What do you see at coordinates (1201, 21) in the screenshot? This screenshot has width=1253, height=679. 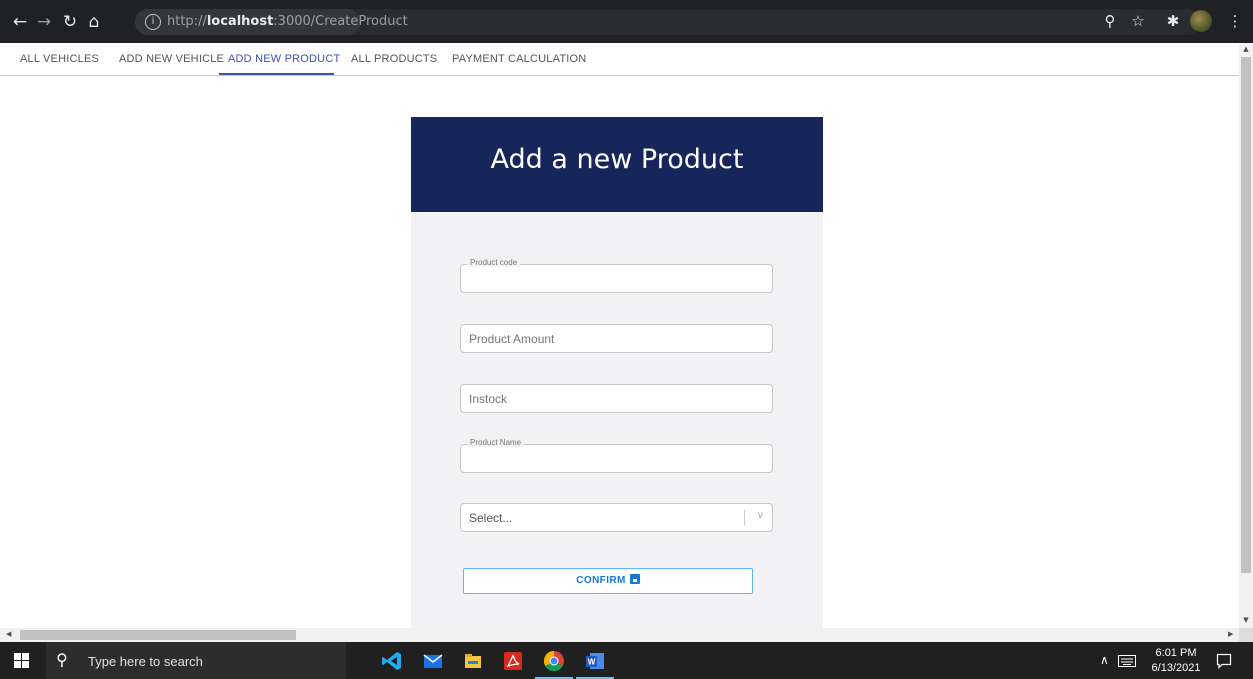 I see `profile-avatar` at bounding box center [1201, 21].